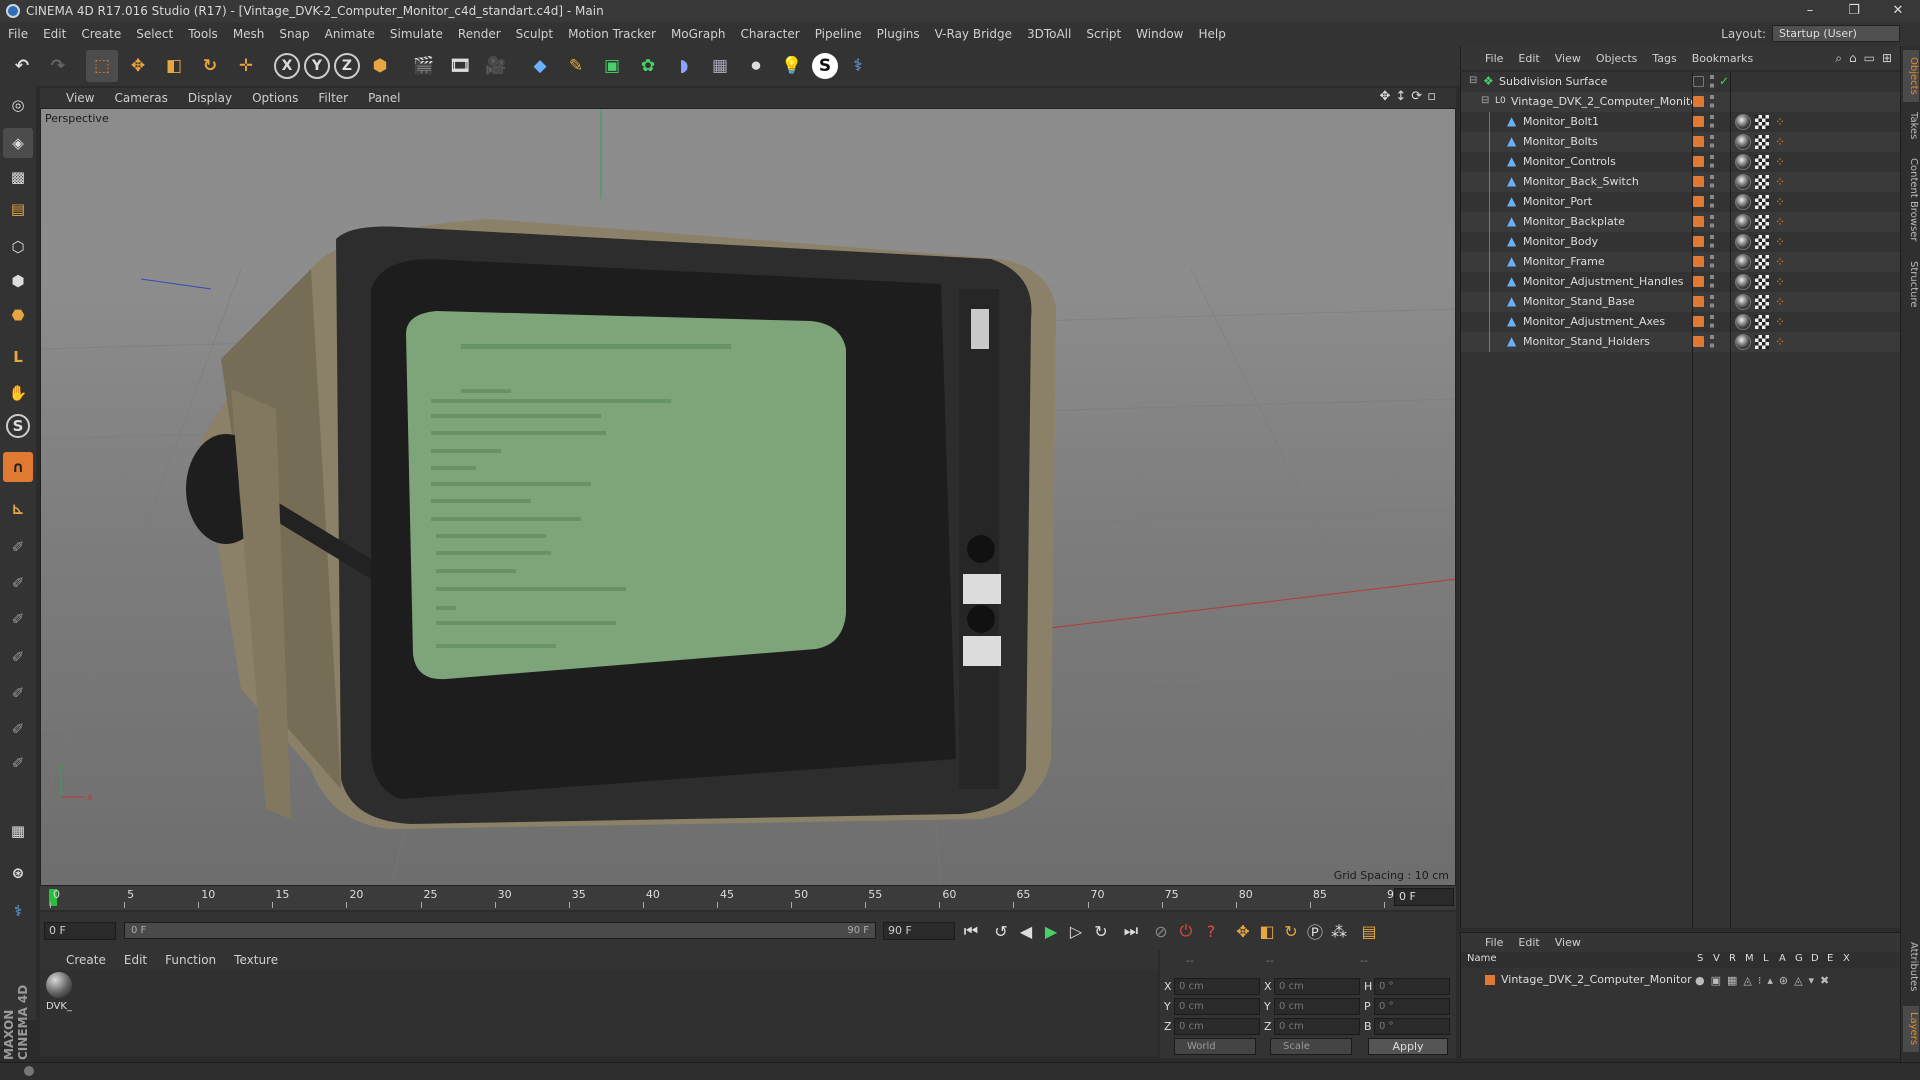 The height and width of the screenshot is (1080, 1920). I want to click on scale-tool-icon: ◧, so click(174, 66).